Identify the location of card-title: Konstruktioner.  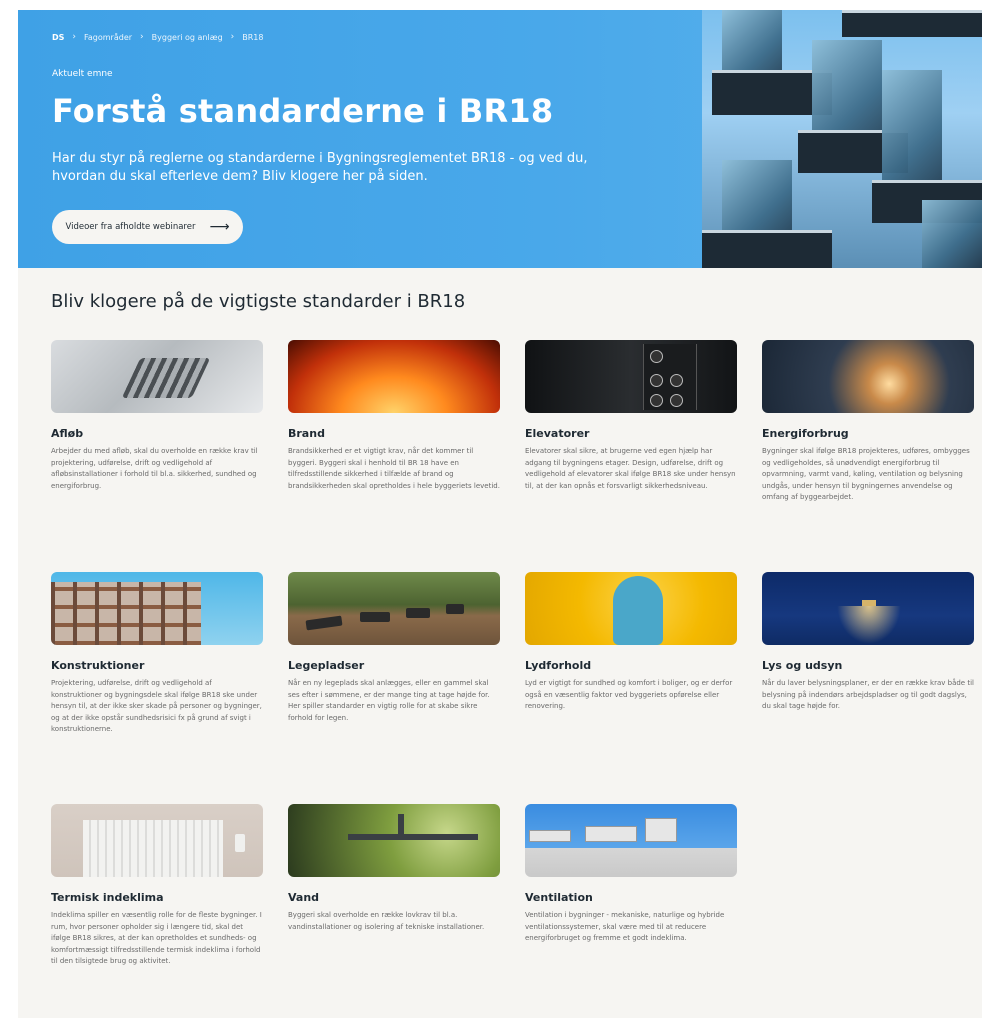
(98, 665).